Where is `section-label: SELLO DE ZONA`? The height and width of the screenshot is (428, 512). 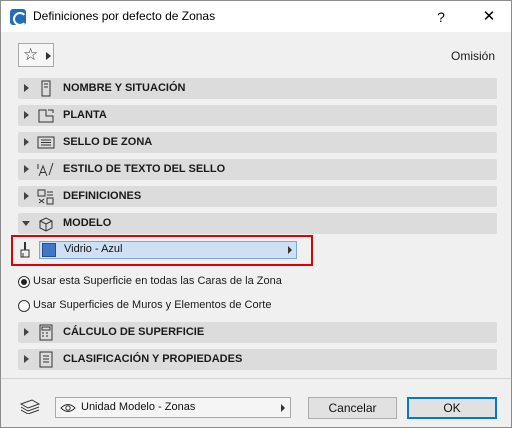
section-label: SELLO DE ZONA is located at coordinates (108, 142).